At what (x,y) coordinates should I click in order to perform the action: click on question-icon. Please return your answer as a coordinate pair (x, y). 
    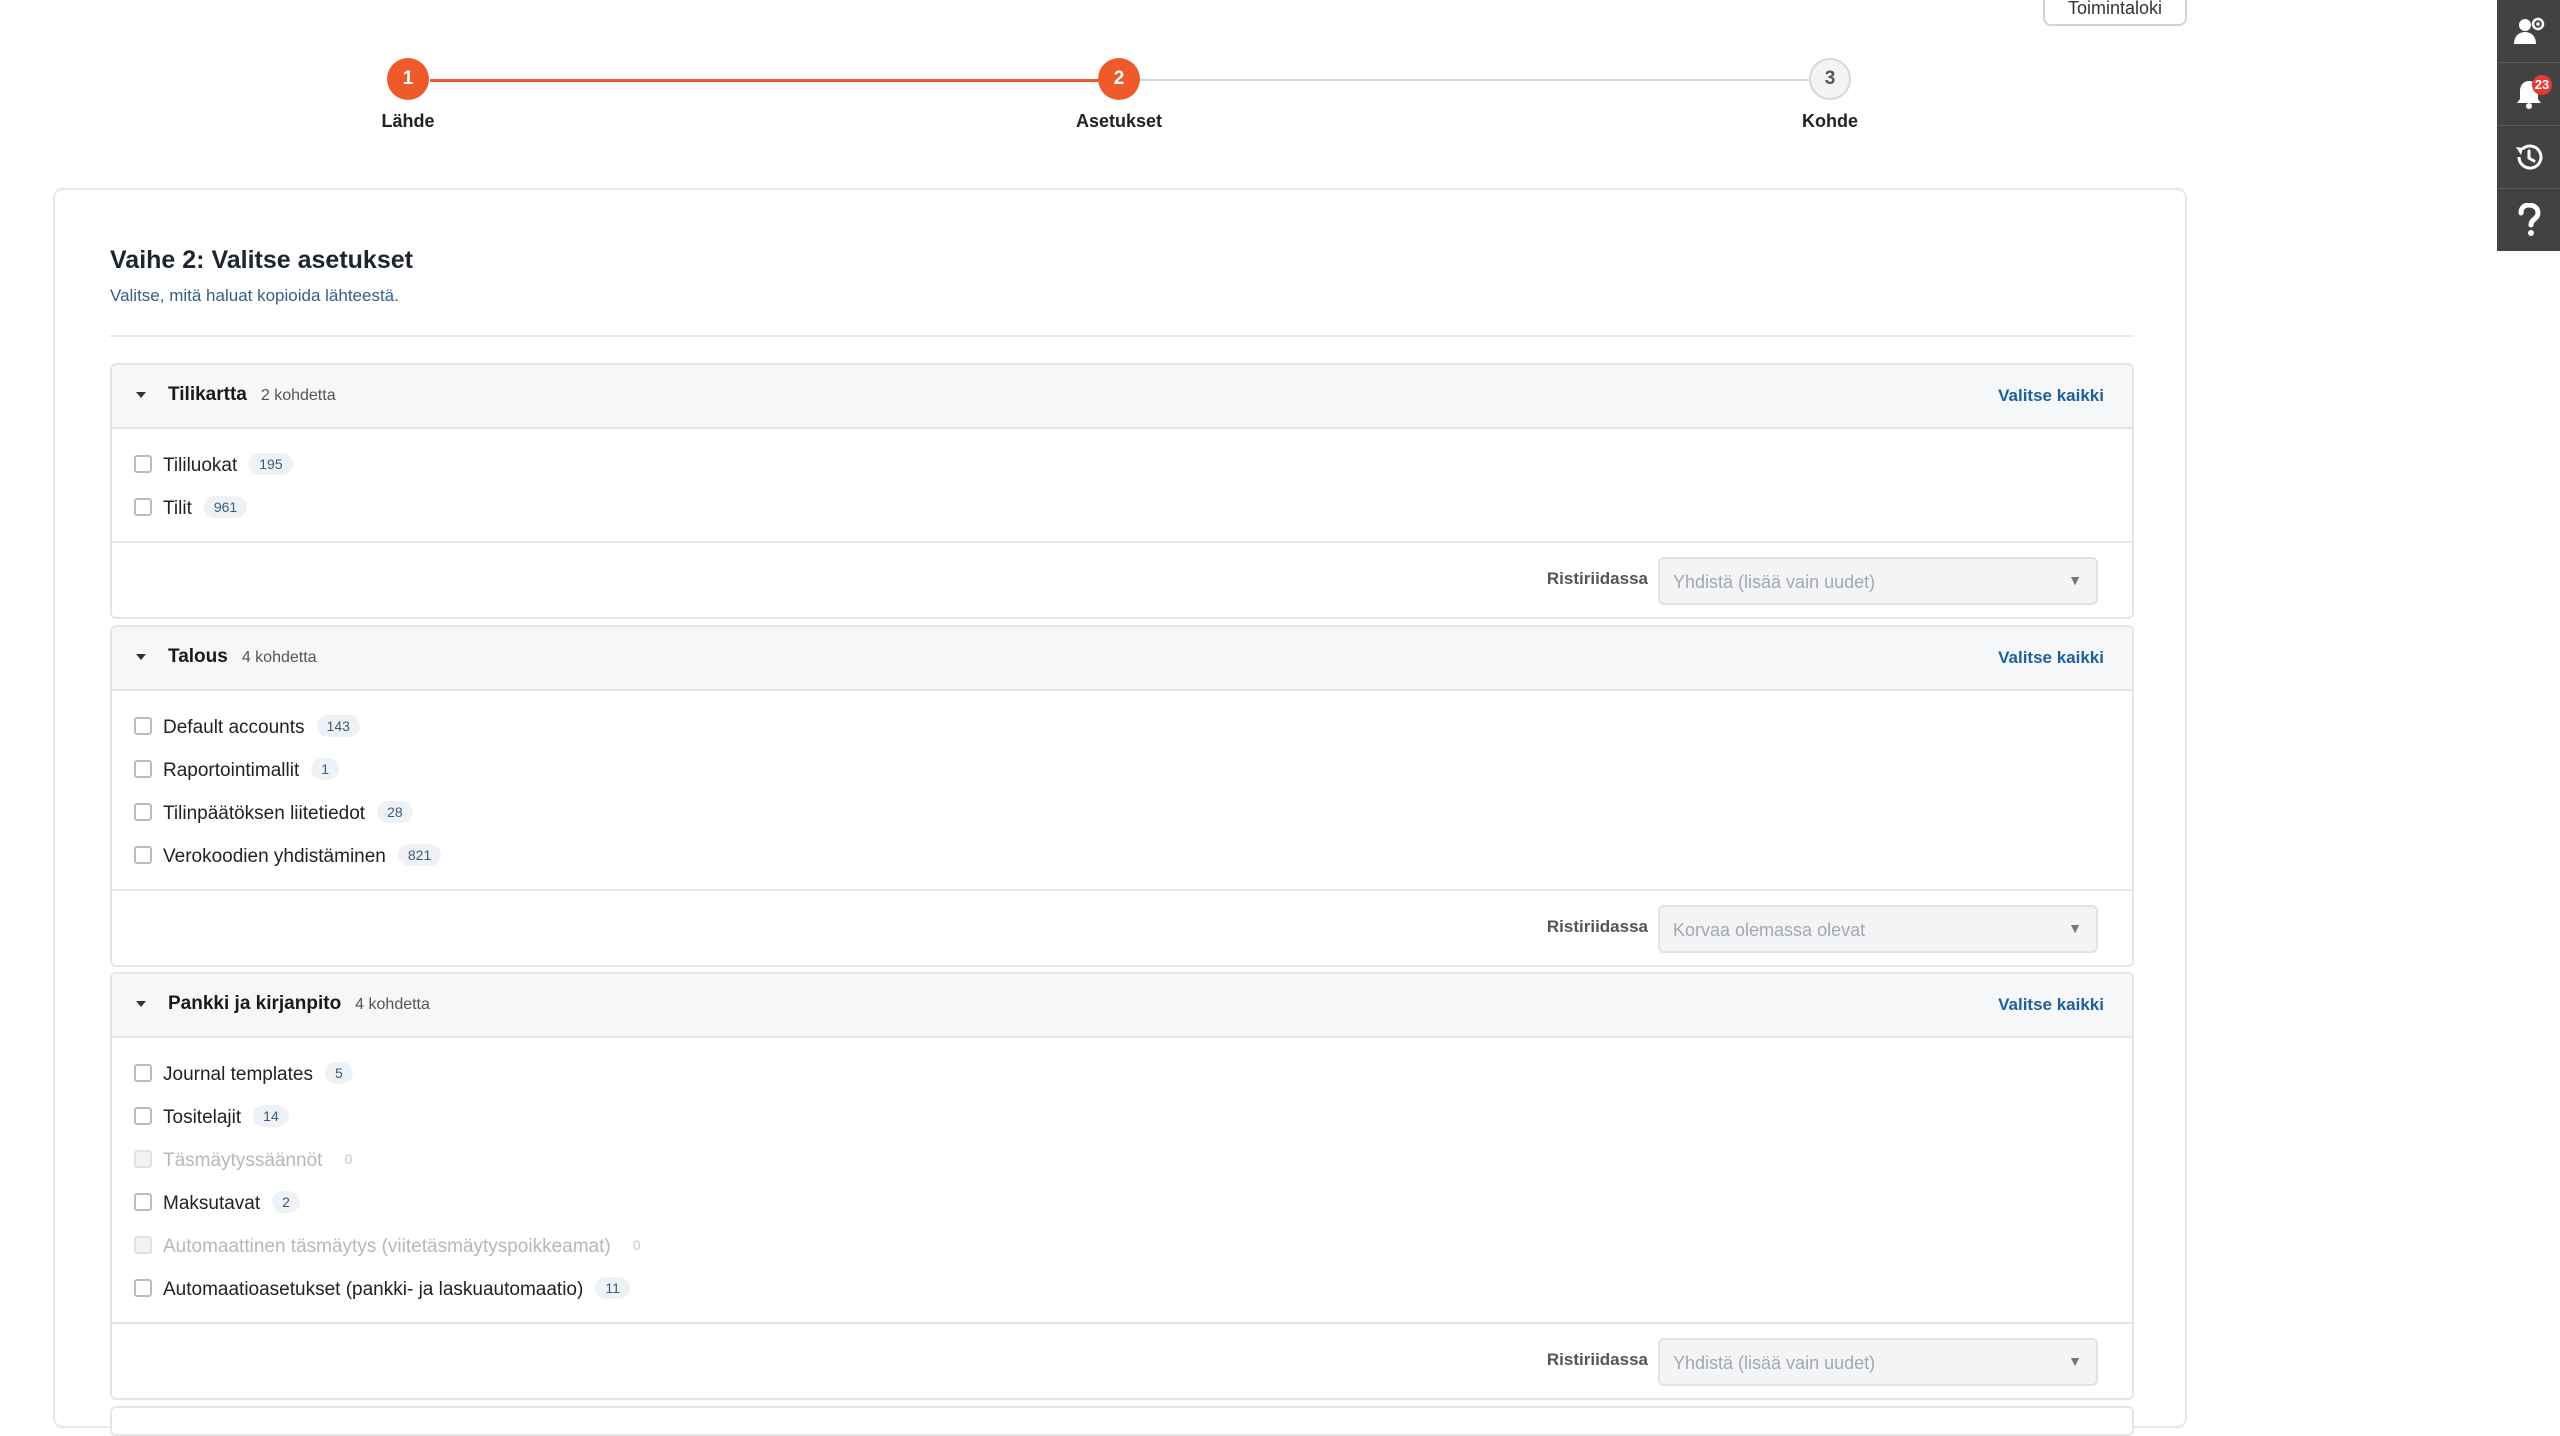
    Looking at the image, I should click on (2529, 219).